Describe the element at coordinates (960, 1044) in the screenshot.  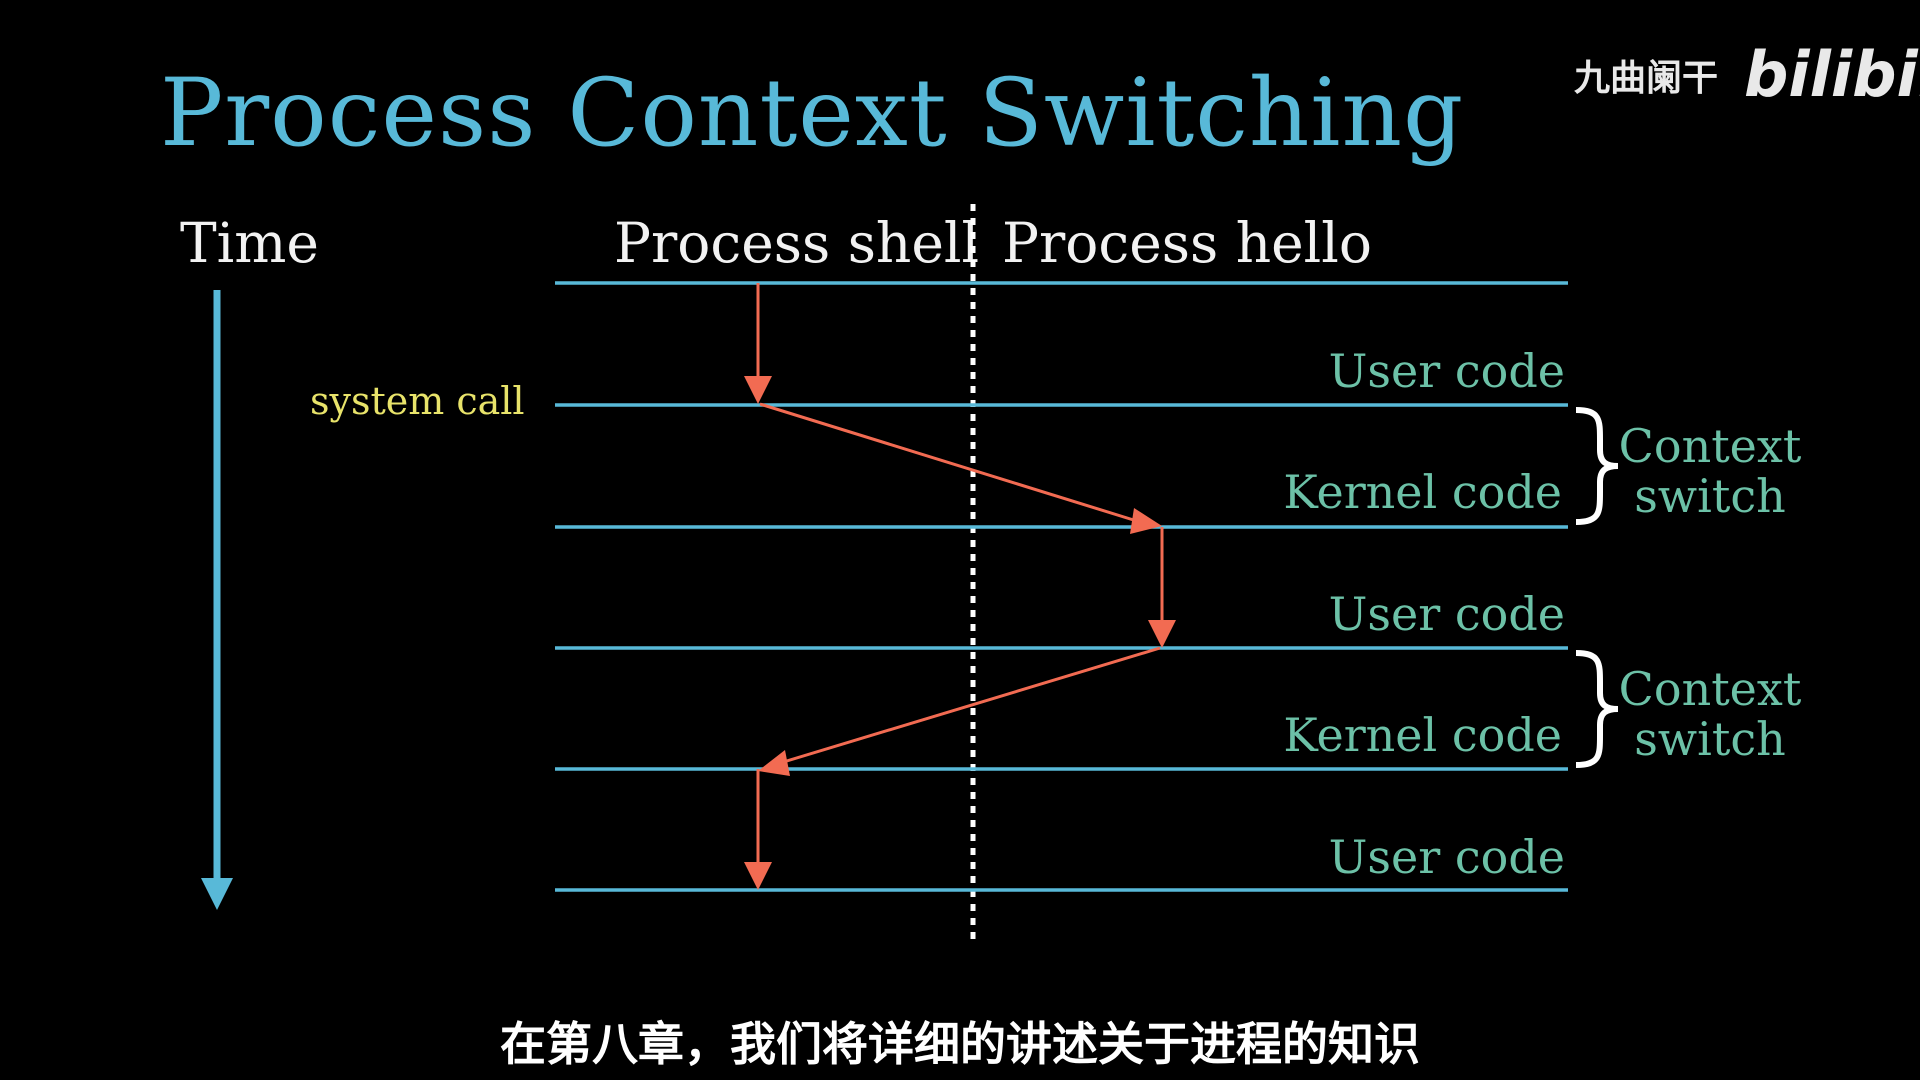
I see `video-subtitle: 在第八章，我们将详细的讲述关于进程的知识` at that location.